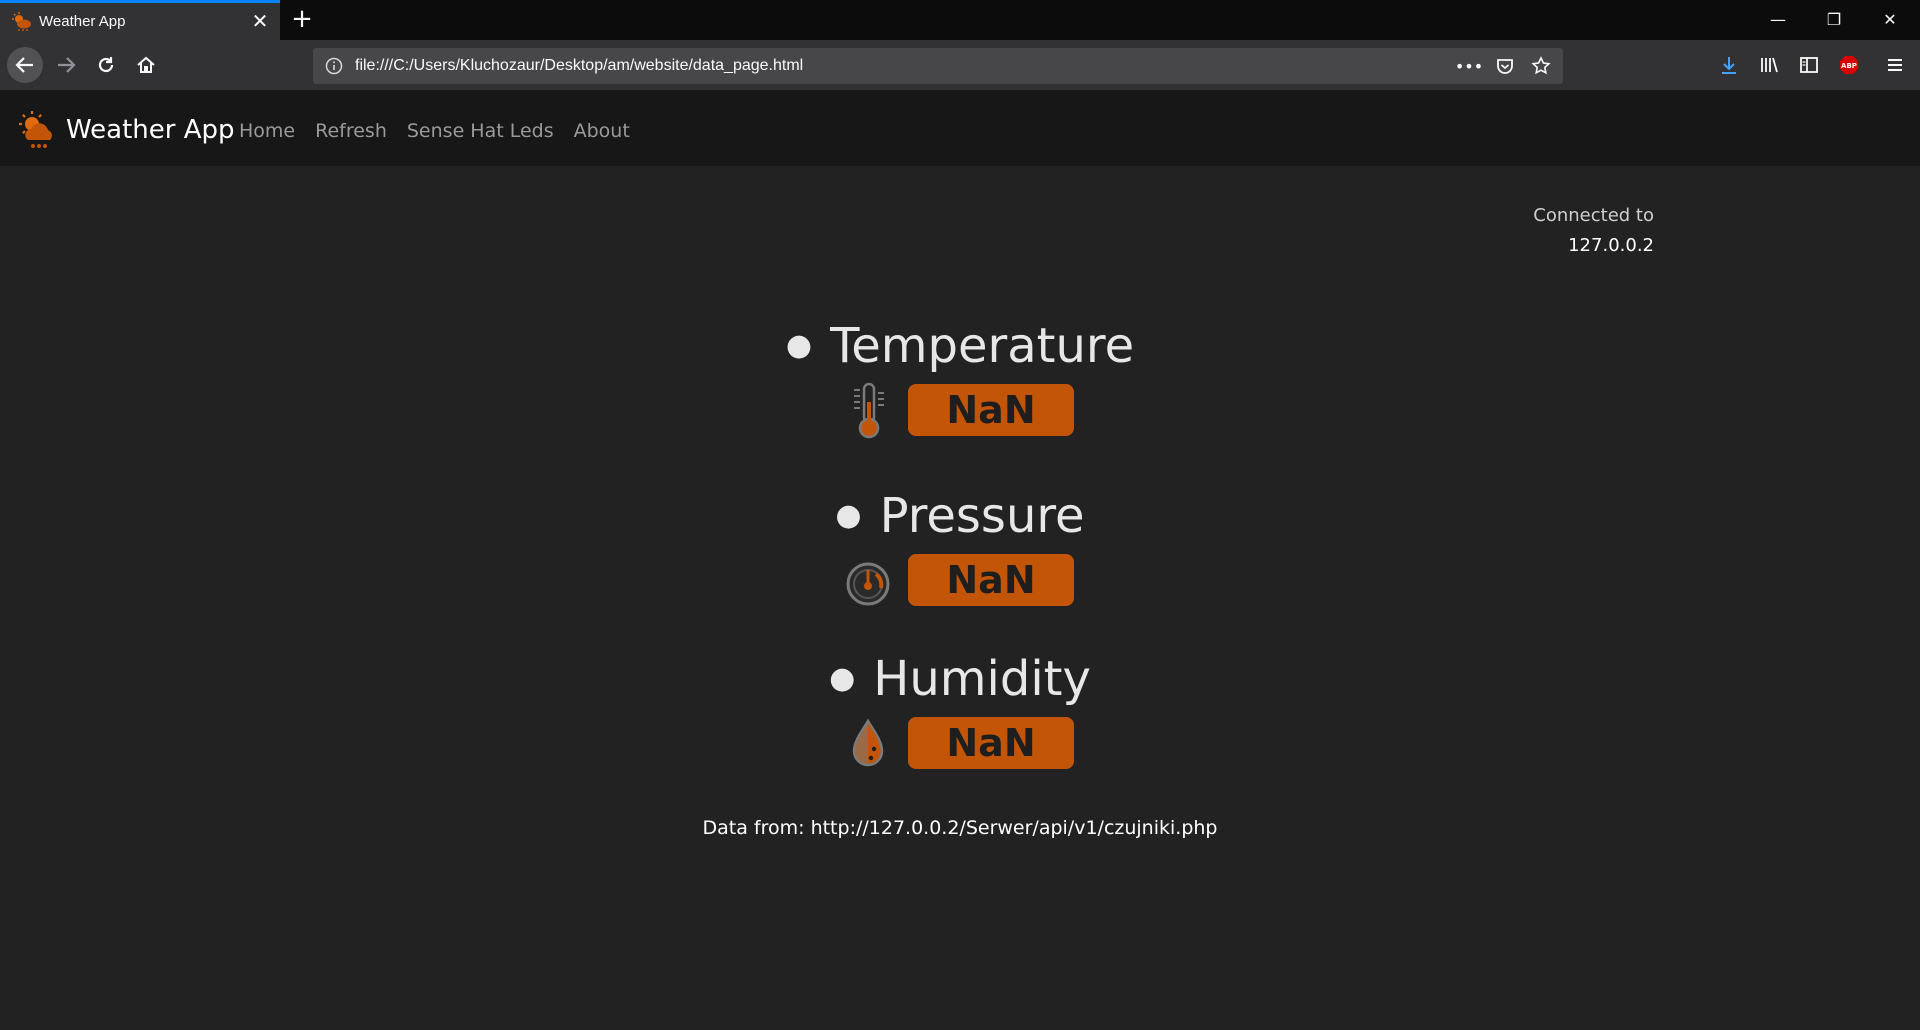  Describe the element at coordinates (267, 131) in the screenshot. I see `nav-home-link: Home` at that location.